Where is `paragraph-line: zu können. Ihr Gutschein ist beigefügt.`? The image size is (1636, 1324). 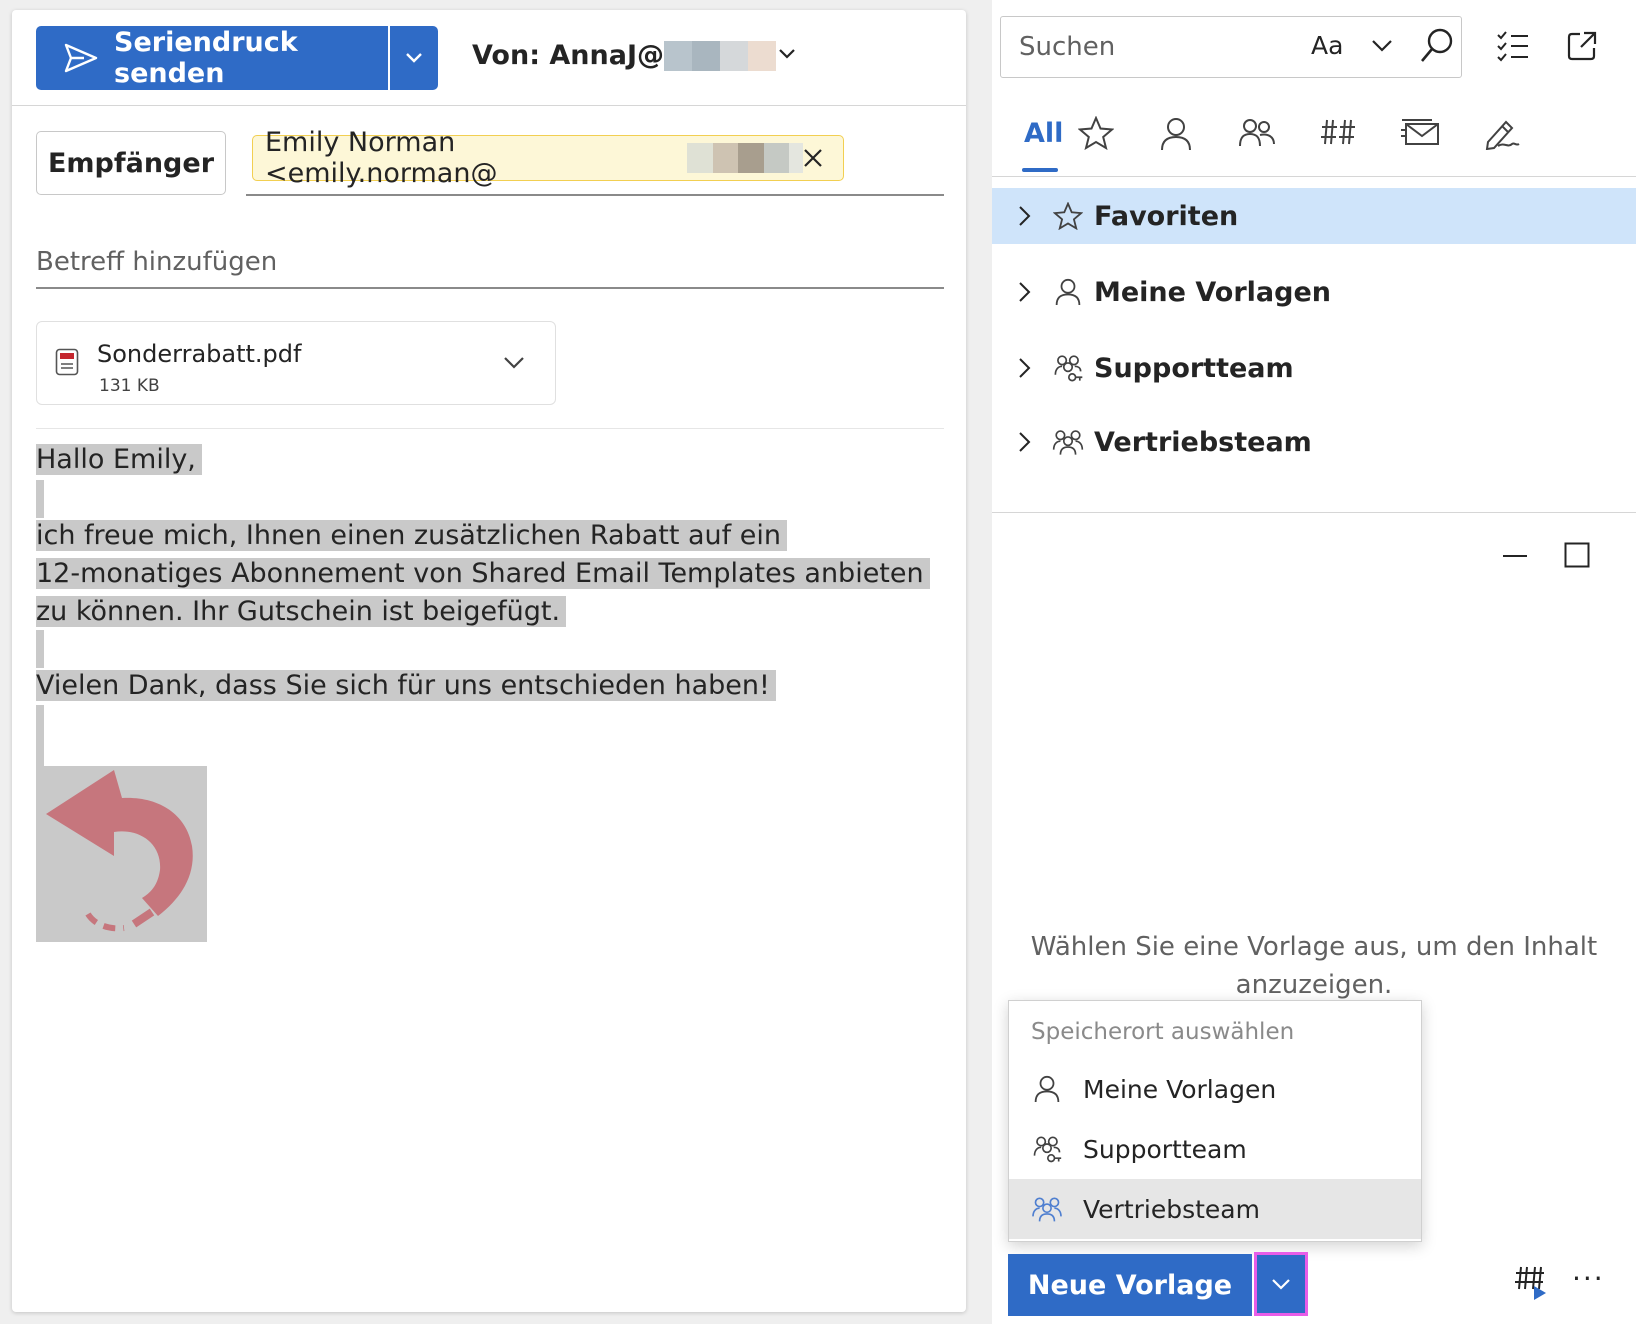 paragraph-line: zu können. Ihr Gutschein ist beigefügt. is located at coordinates (301, 611).